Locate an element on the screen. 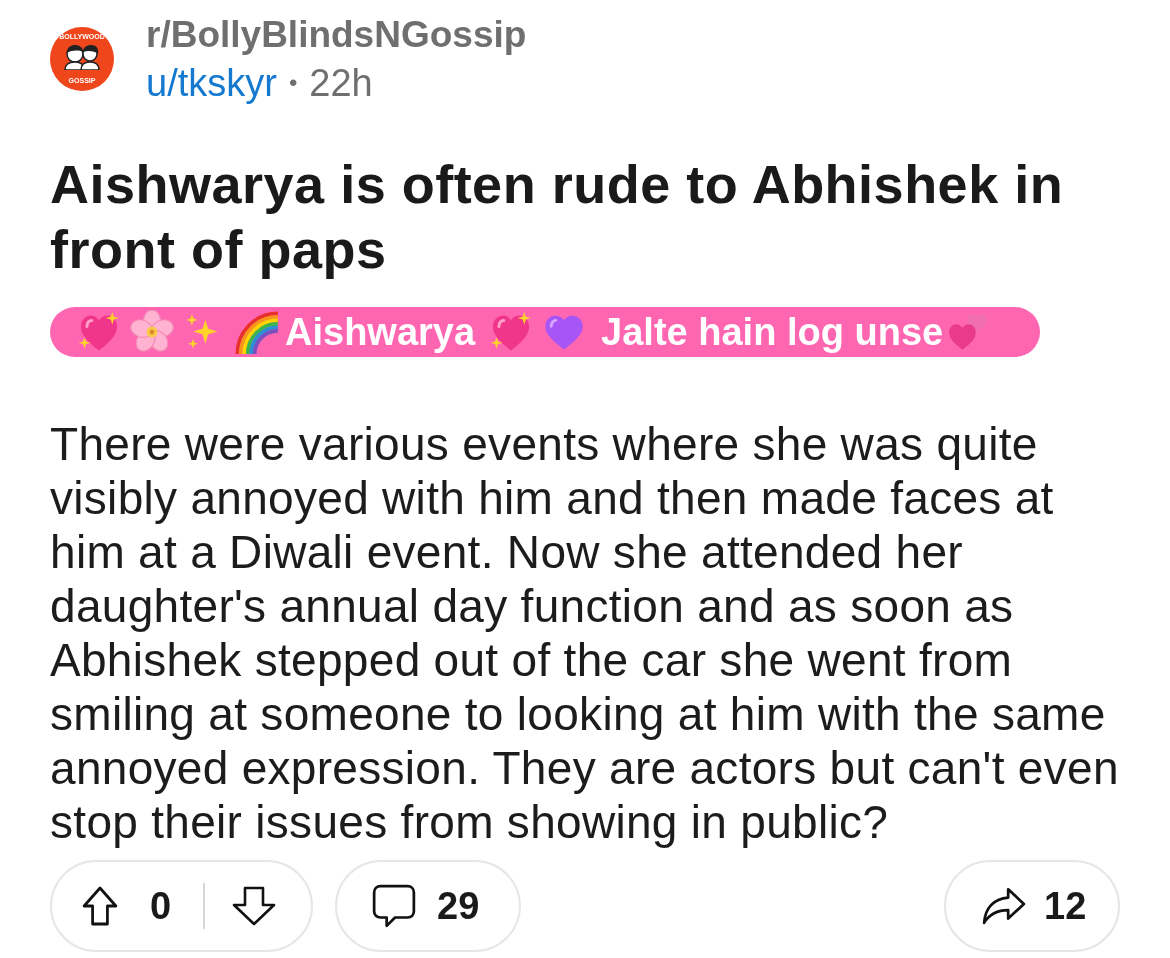  flower-icon is located at coordinates (152, 332).